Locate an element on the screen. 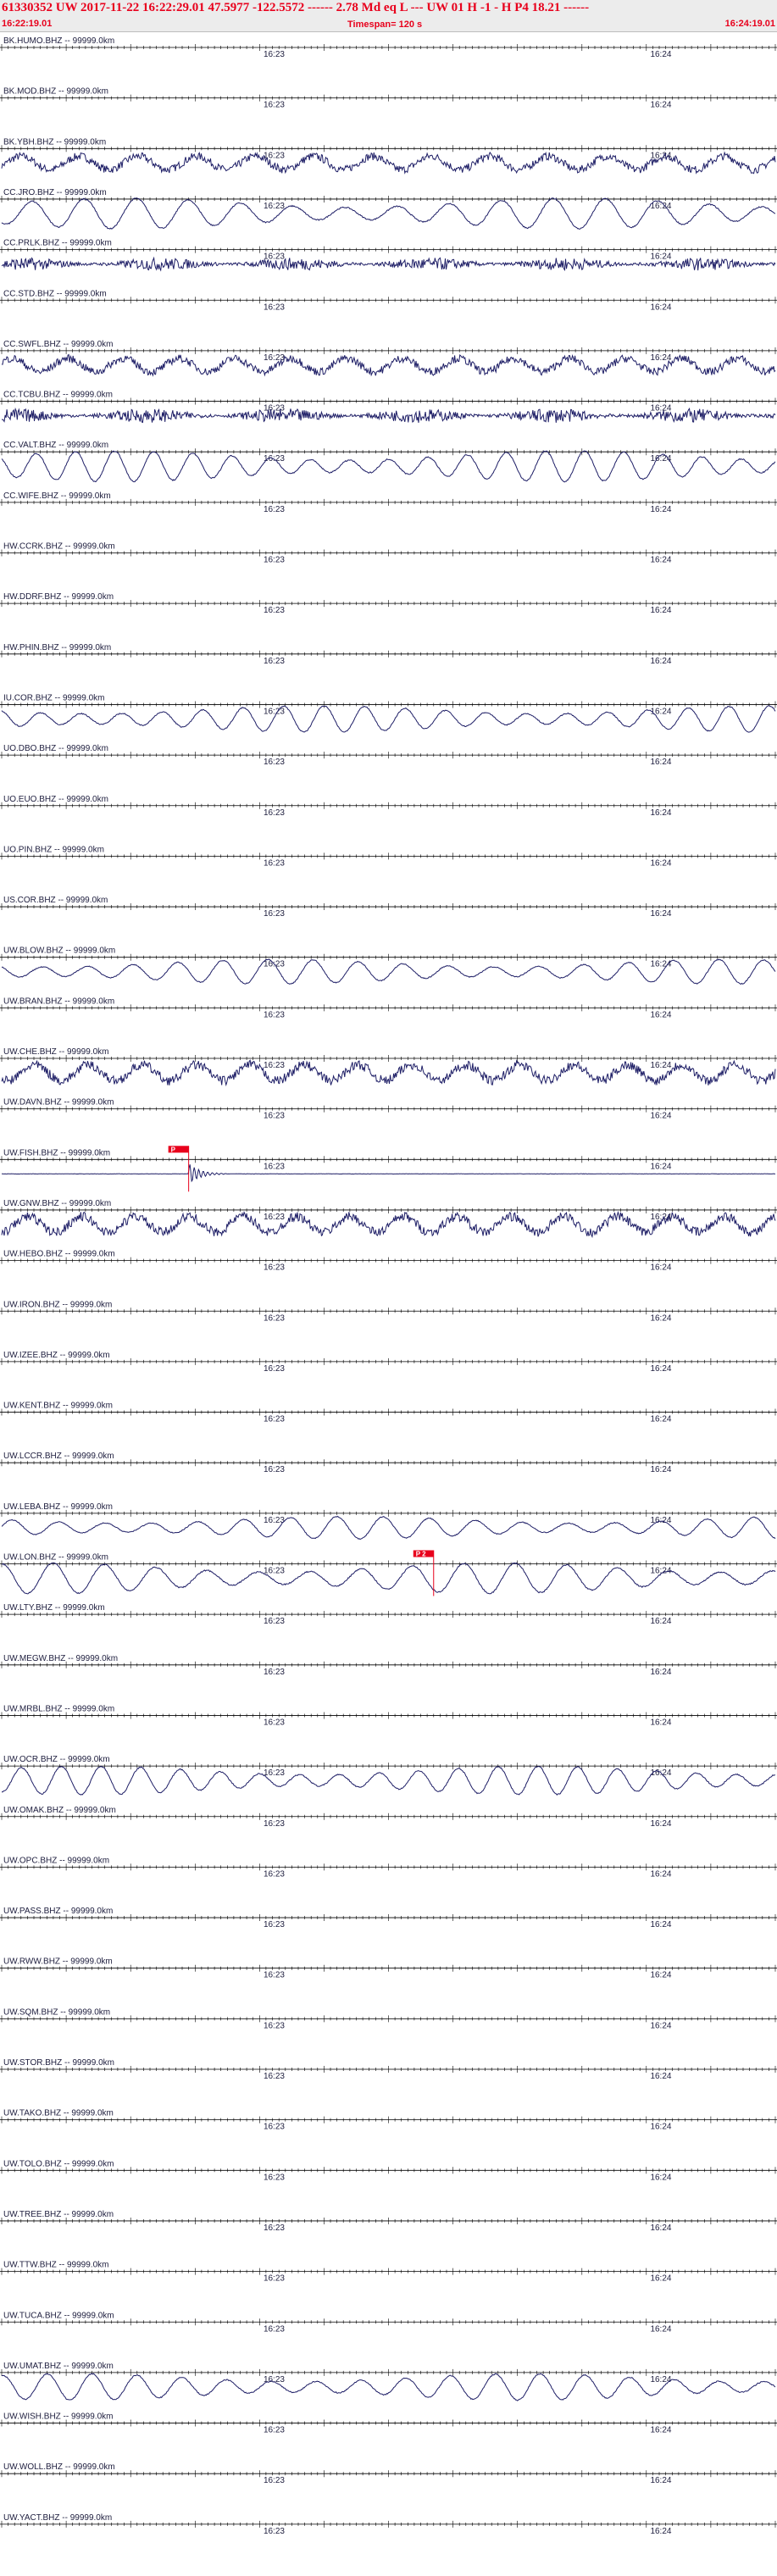 The image size is (777, 2576). channel-label: UW.BLOW.BHZ -- 99999.0km is located at coordinates (59, 951).